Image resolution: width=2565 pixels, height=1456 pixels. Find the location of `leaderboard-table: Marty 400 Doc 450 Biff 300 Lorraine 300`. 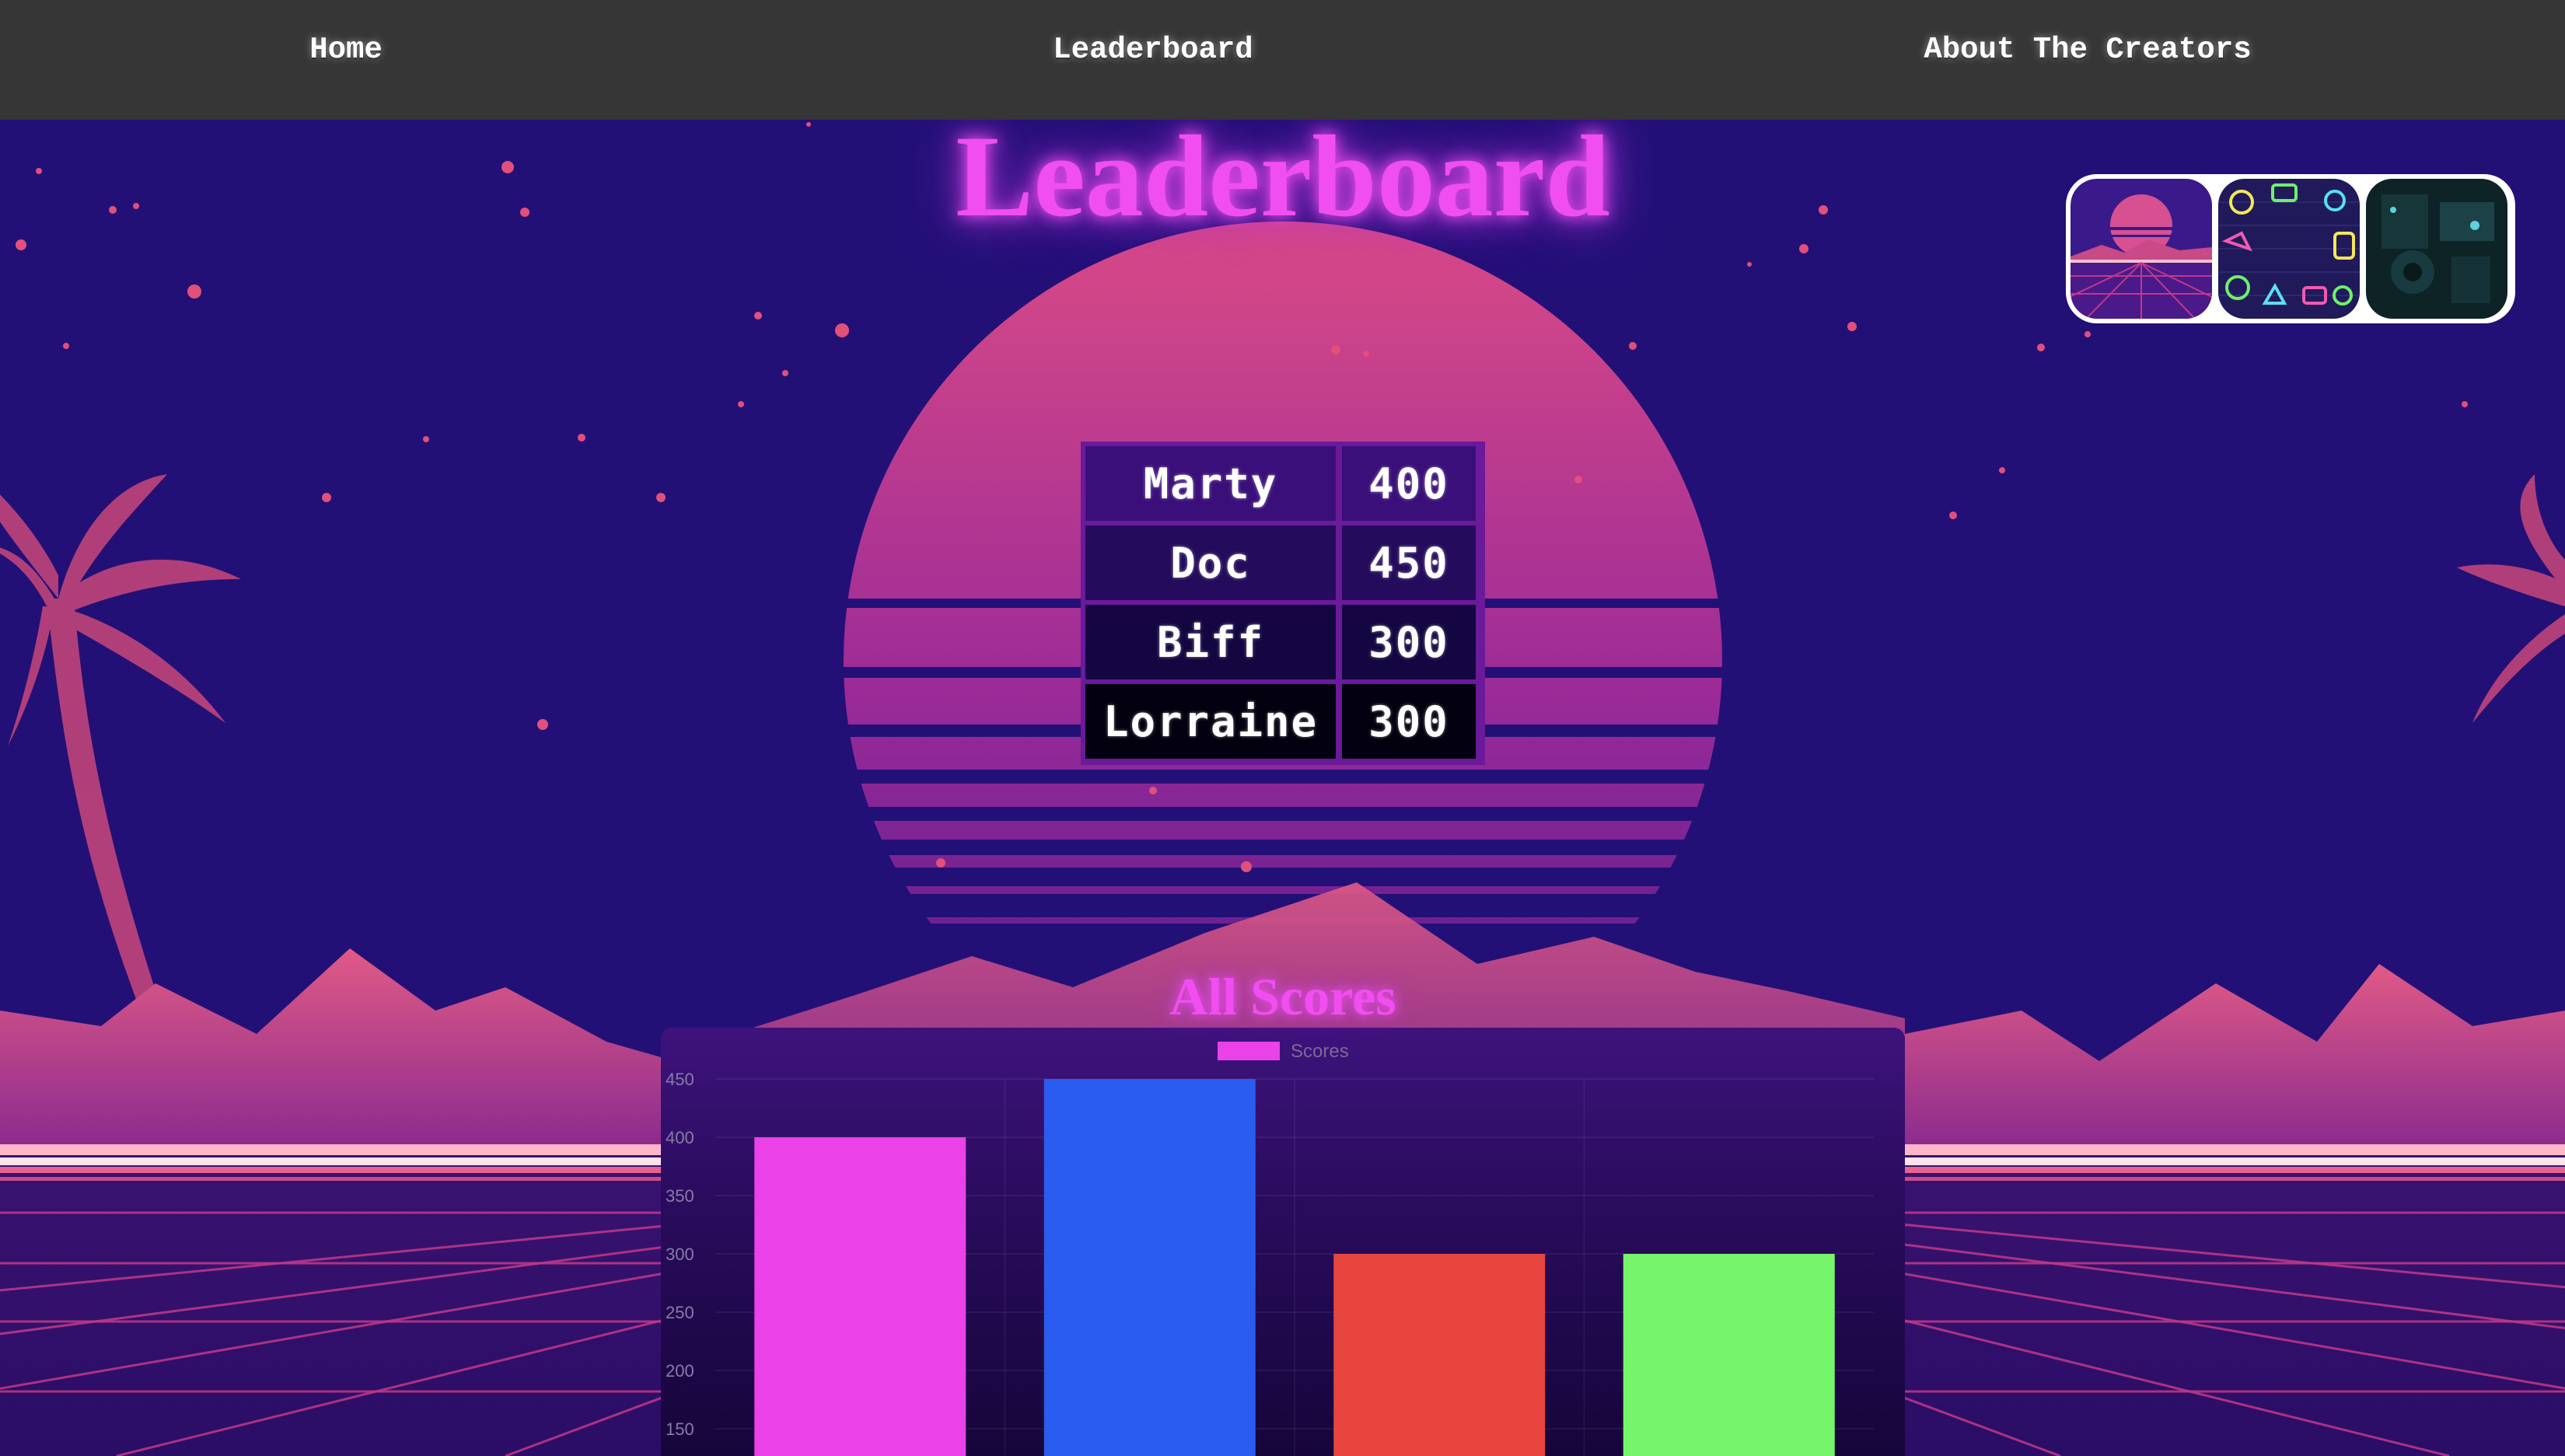

leaderboard-table: Marty 400 Doc 450 Biff 300 Lorraine 300 is located at coordinates (1283, 603).